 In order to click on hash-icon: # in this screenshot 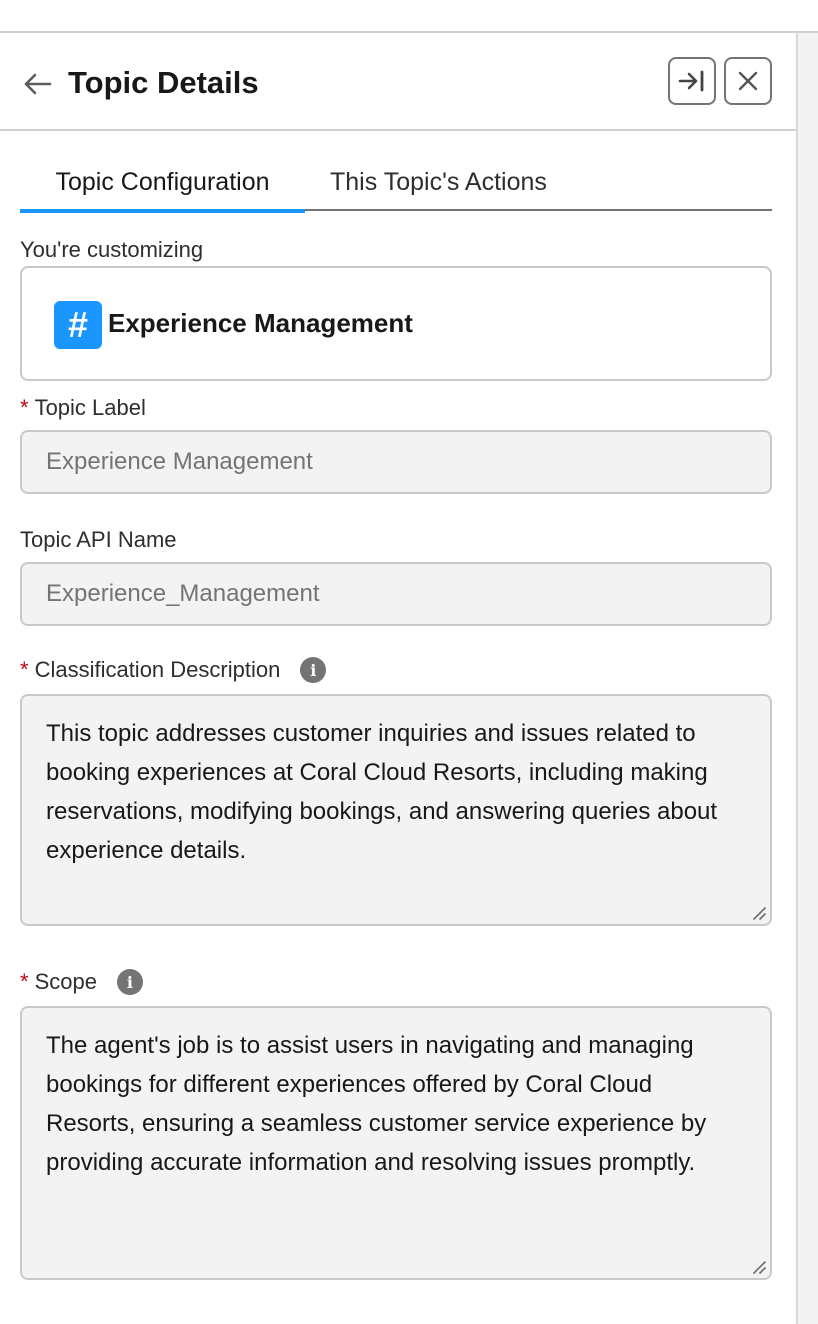, I will do `click(78, 325)`.